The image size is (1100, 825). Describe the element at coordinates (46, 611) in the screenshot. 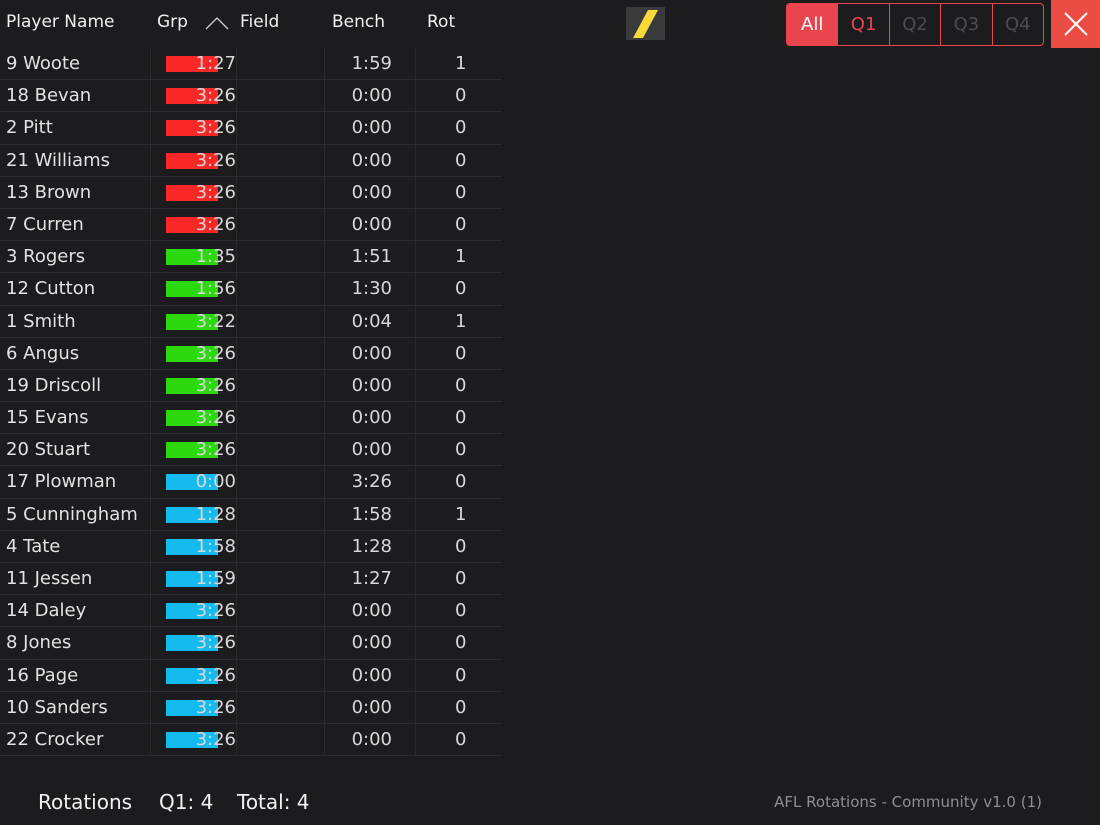

I see `player-name: 14 Daley` at that location.